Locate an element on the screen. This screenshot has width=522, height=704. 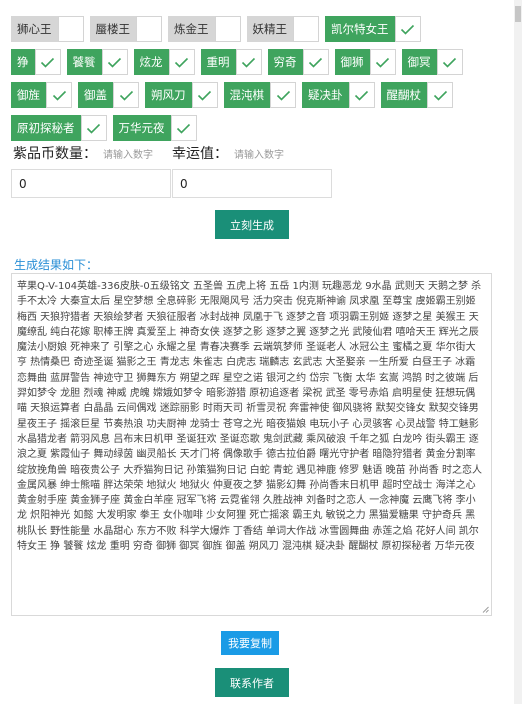
skin-tag: 御狮 is located at coordinates (365, 62).